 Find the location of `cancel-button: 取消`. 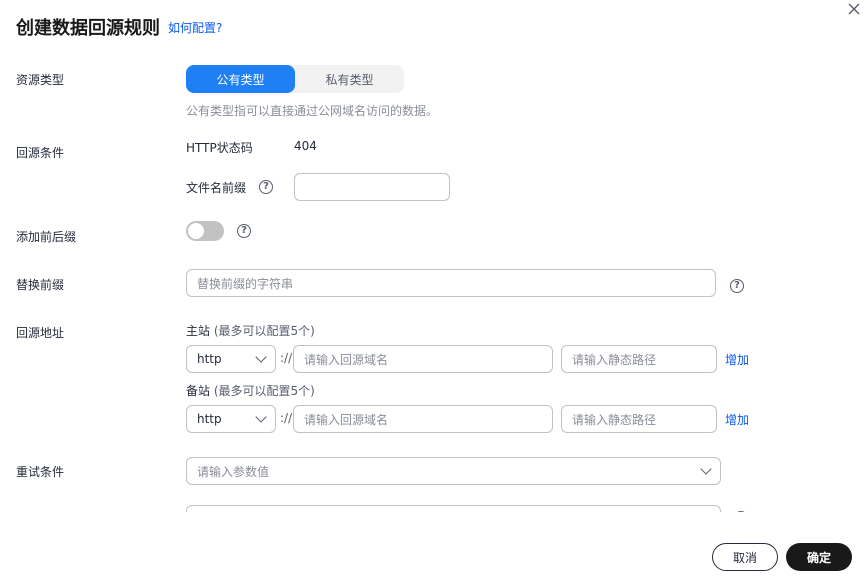

cancel-button: 取消 is located at coordinates (745, 557).